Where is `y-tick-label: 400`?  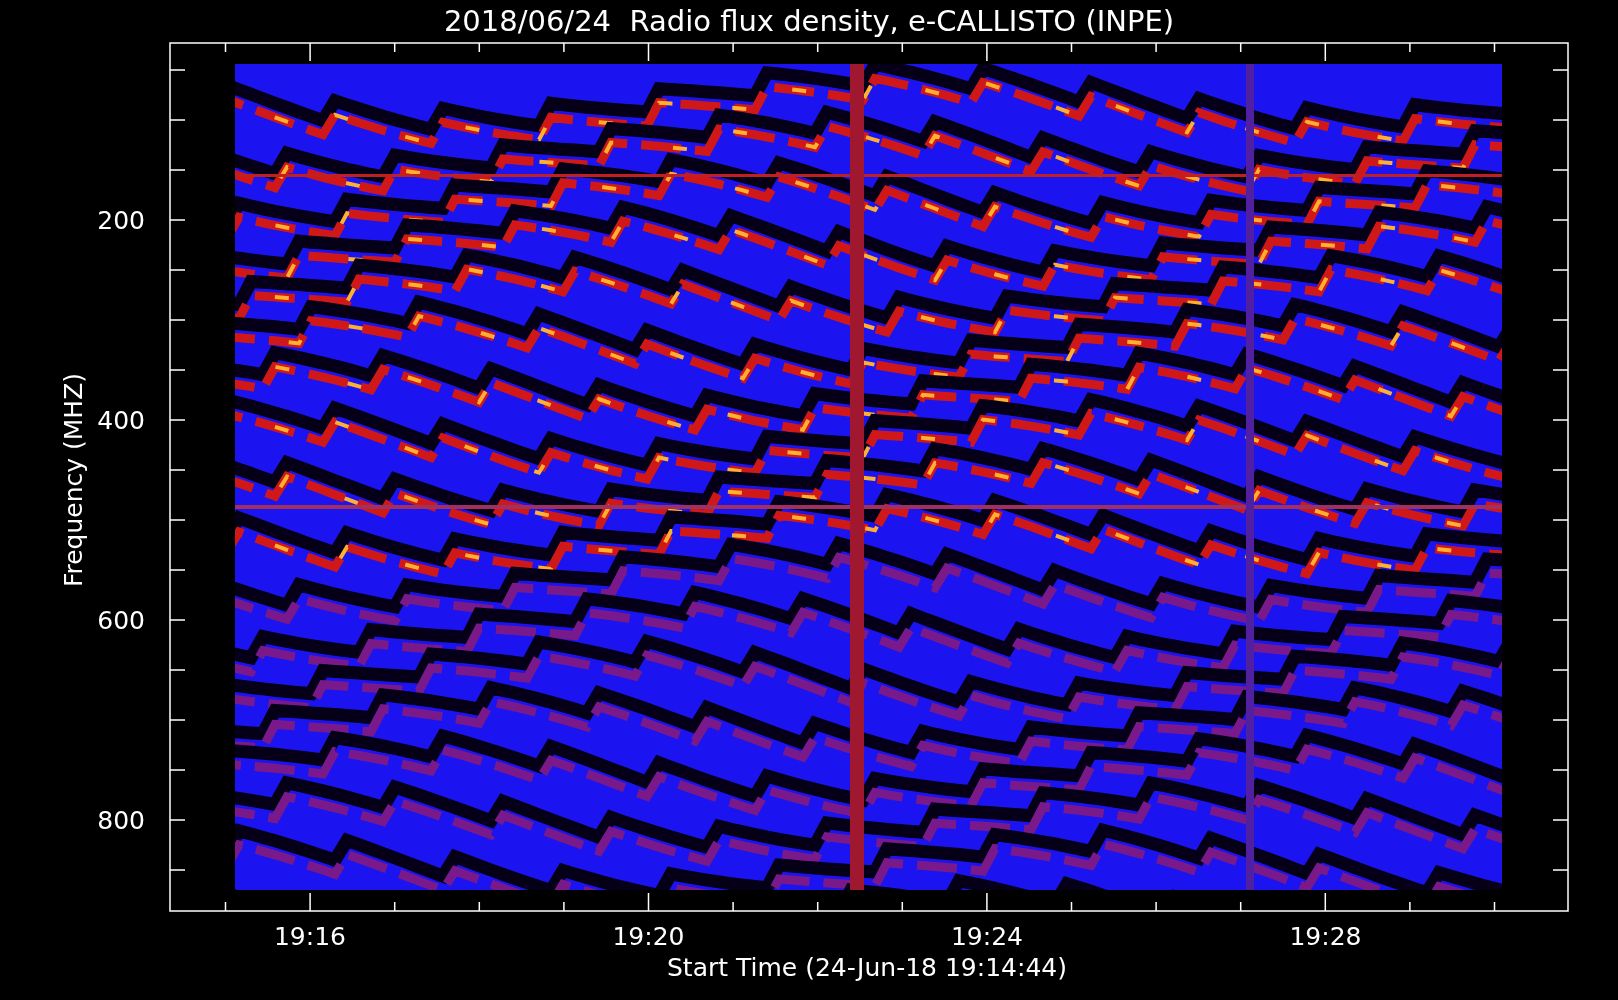 y-tick-label: 400 is located at coordinates (121, 420).